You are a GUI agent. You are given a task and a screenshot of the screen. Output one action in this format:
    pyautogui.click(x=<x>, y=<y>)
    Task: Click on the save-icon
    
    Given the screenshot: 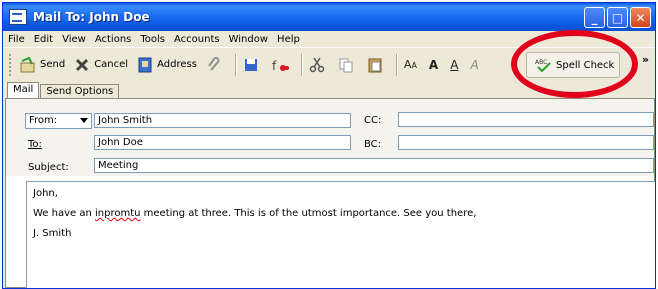 What is the action you would take?
    pyautogui.click(x=251, y=65)
    